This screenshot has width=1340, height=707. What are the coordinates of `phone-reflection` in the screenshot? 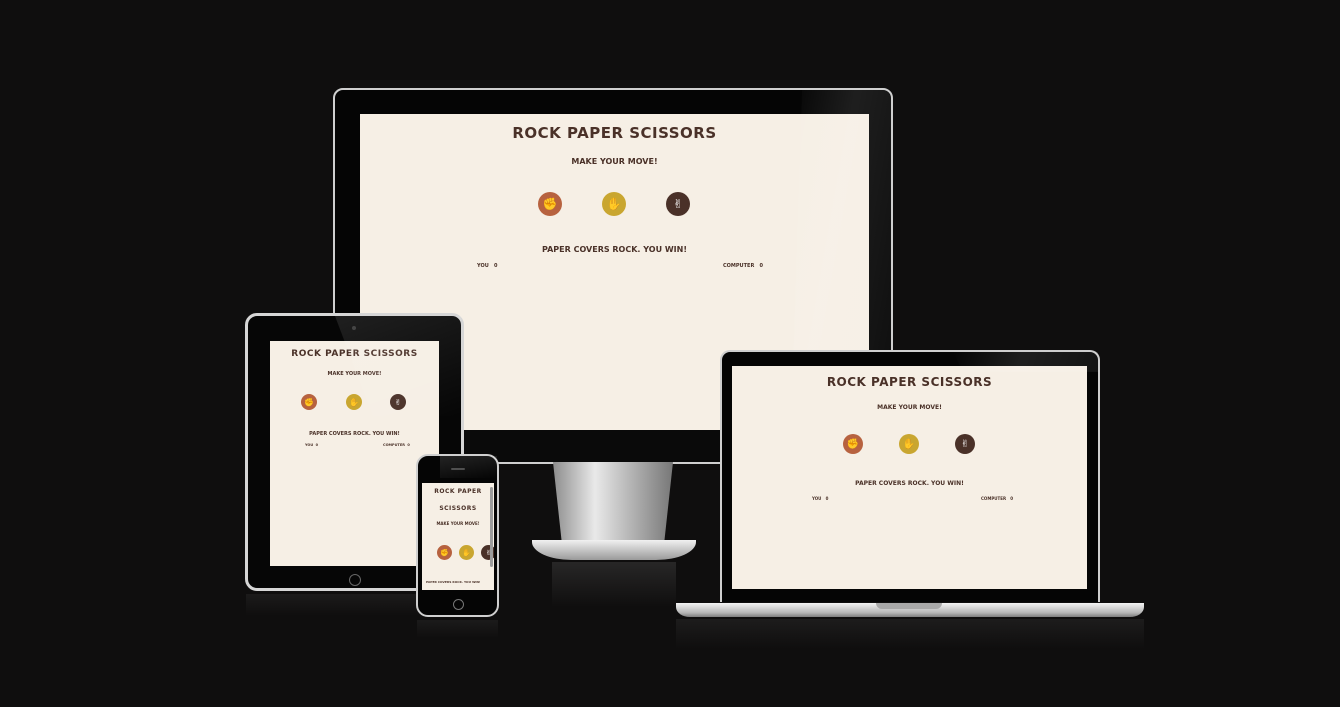 It's located at (457, 629).